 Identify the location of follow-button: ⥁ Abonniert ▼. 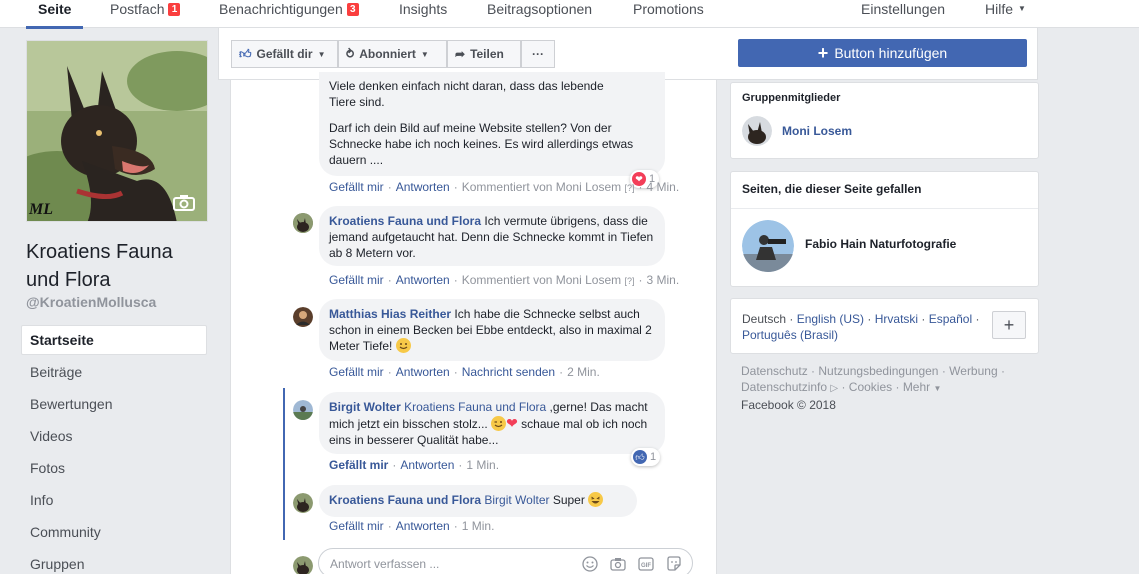
(392, 54).